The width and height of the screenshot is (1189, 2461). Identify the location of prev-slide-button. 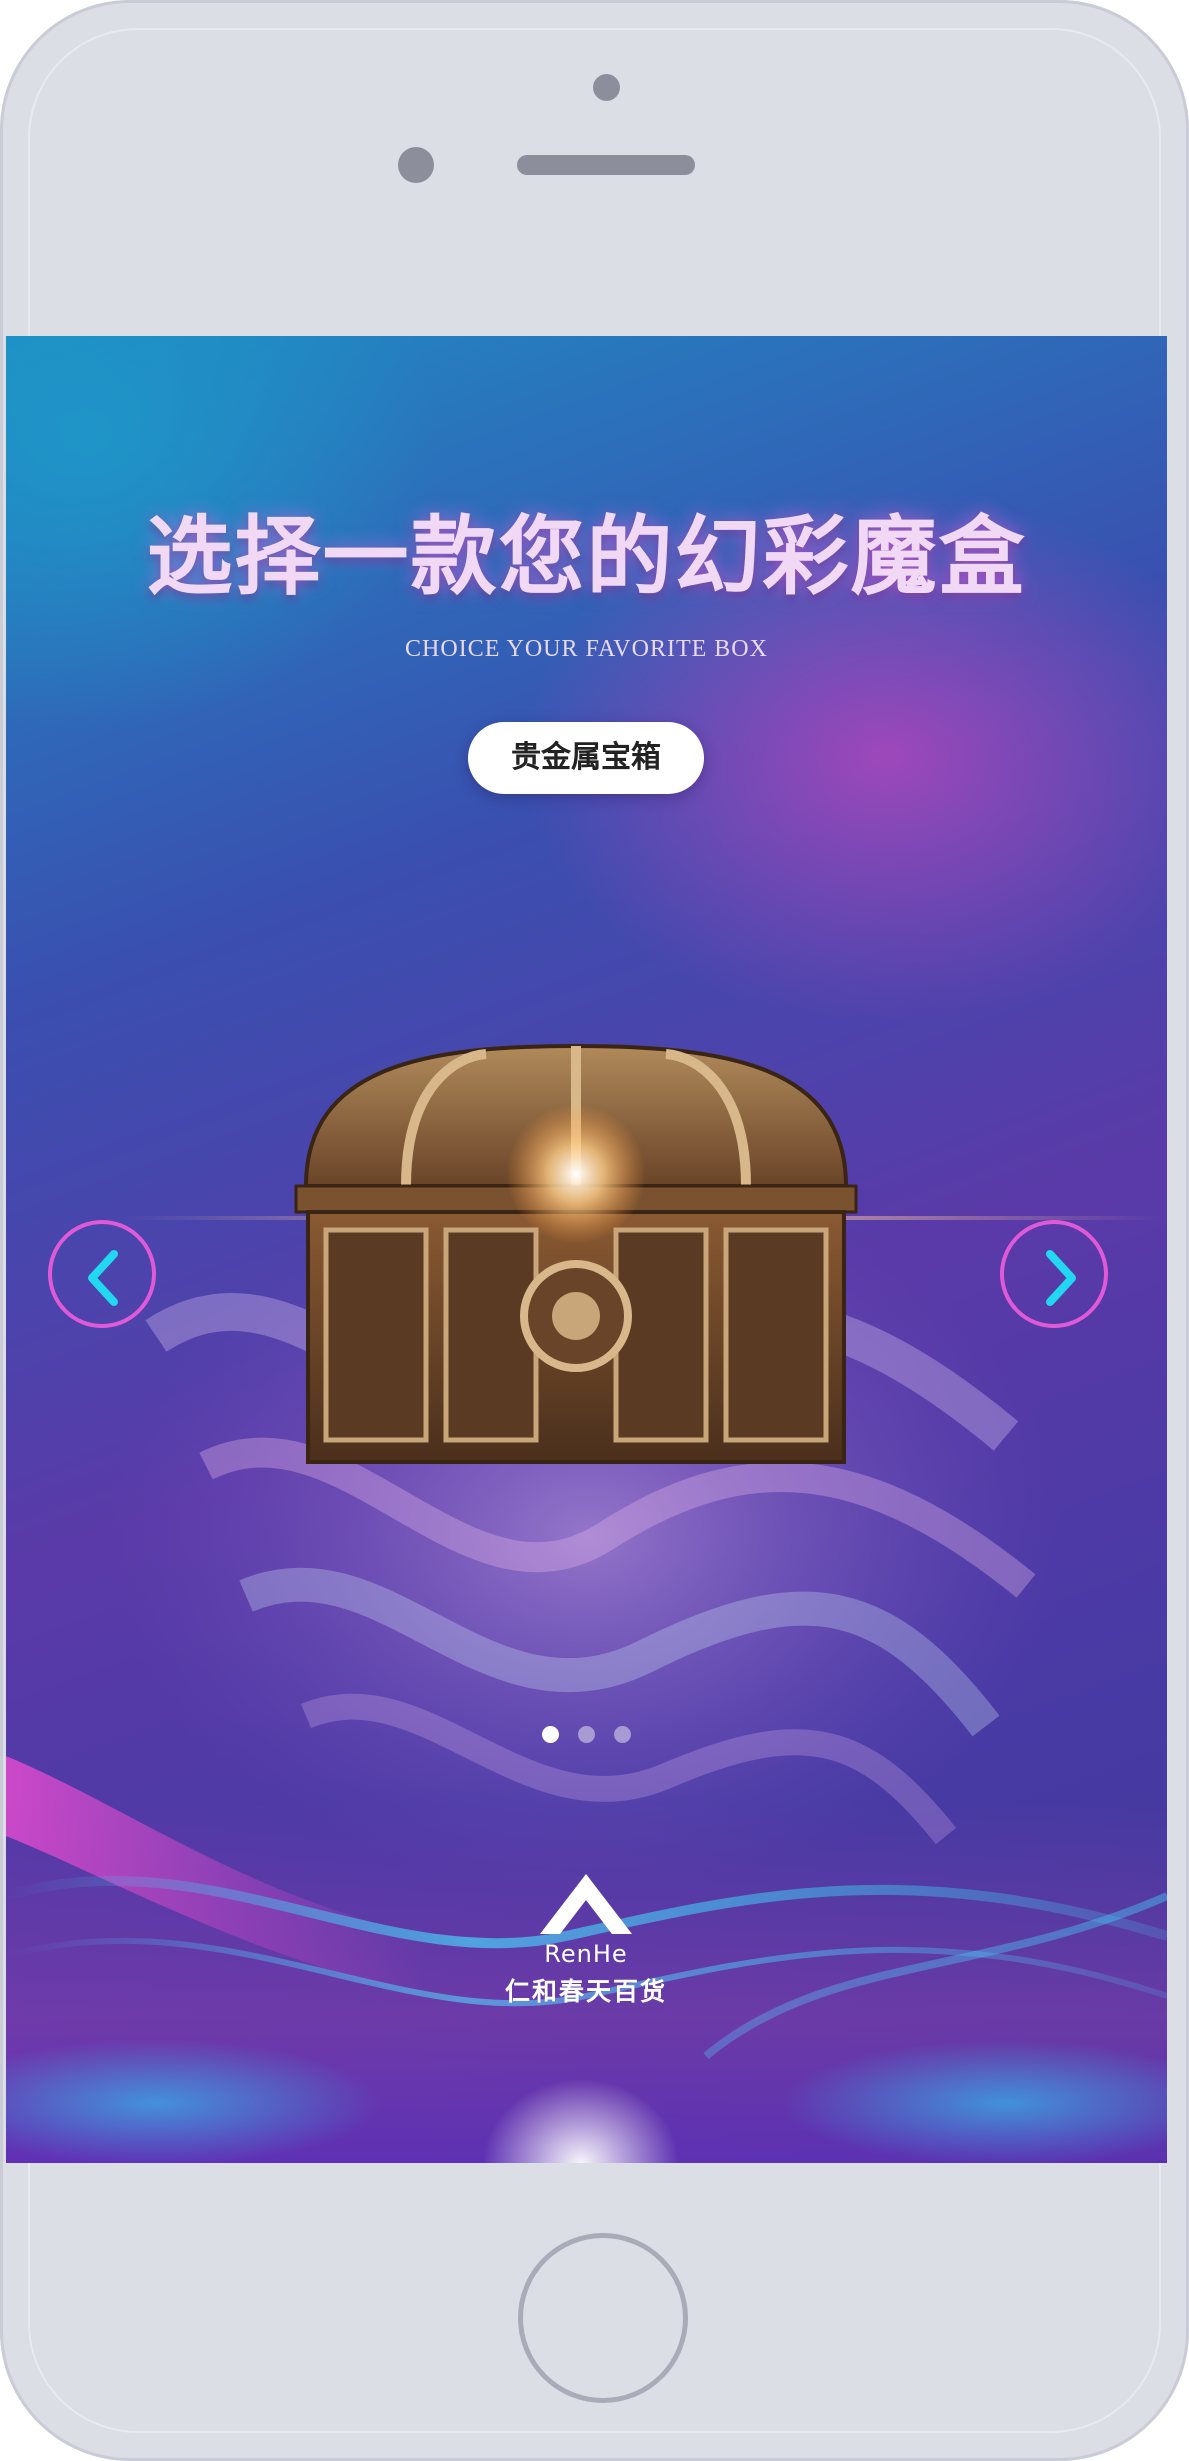
(102, 1274).